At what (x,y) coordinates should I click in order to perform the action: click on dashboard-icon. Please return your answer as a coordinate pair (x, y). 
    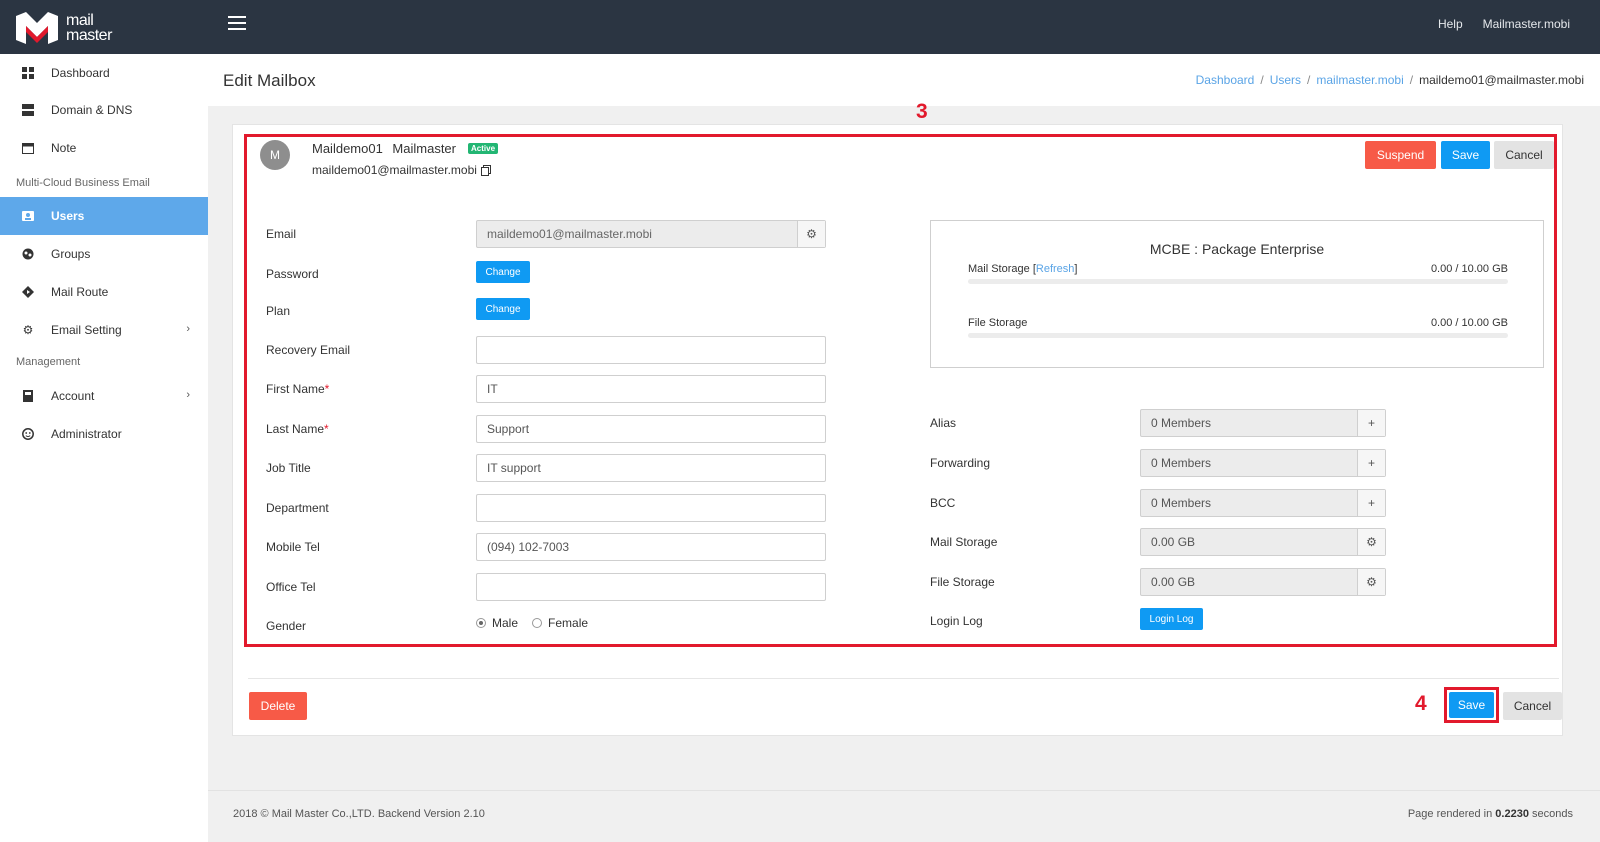
    Looking at the image, I should click on (28, 73).